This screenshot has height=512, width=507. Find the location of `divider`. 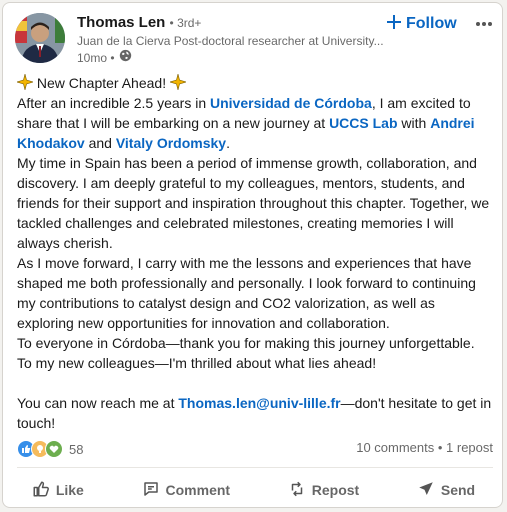

divider is located at coordinates (255, 467).